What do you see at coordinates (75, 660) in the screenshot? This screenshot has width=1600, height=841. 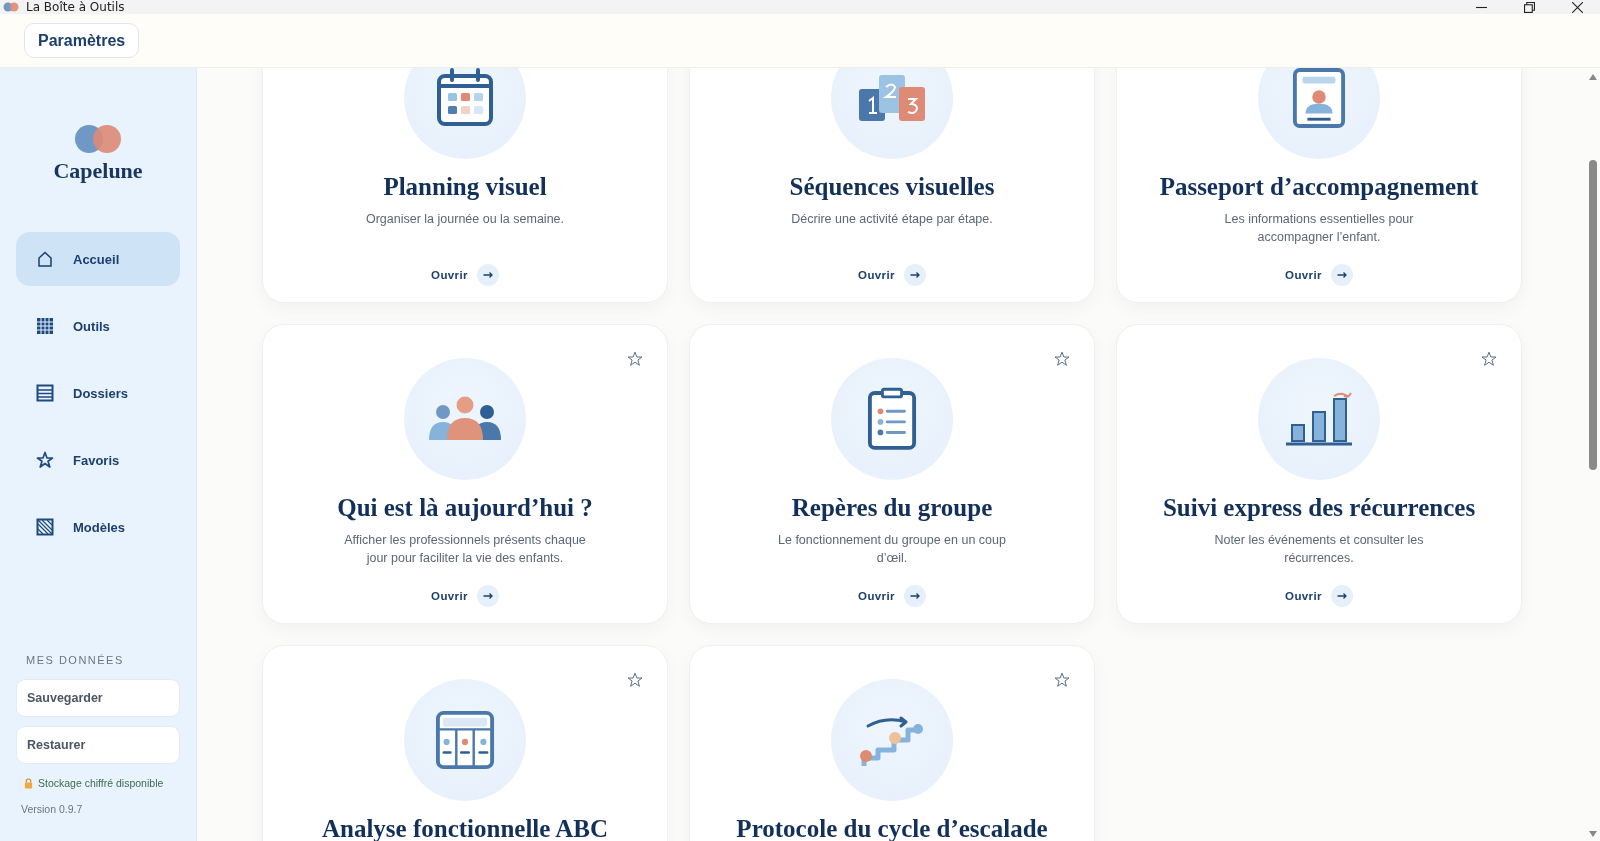 I see `section-heading: MES DONNÉES` at bounding box center [75, 660].